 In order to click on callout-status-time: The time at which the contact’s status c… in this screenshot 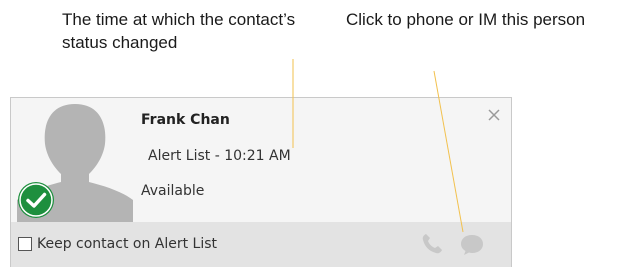, I will do `click(179, 31)`.